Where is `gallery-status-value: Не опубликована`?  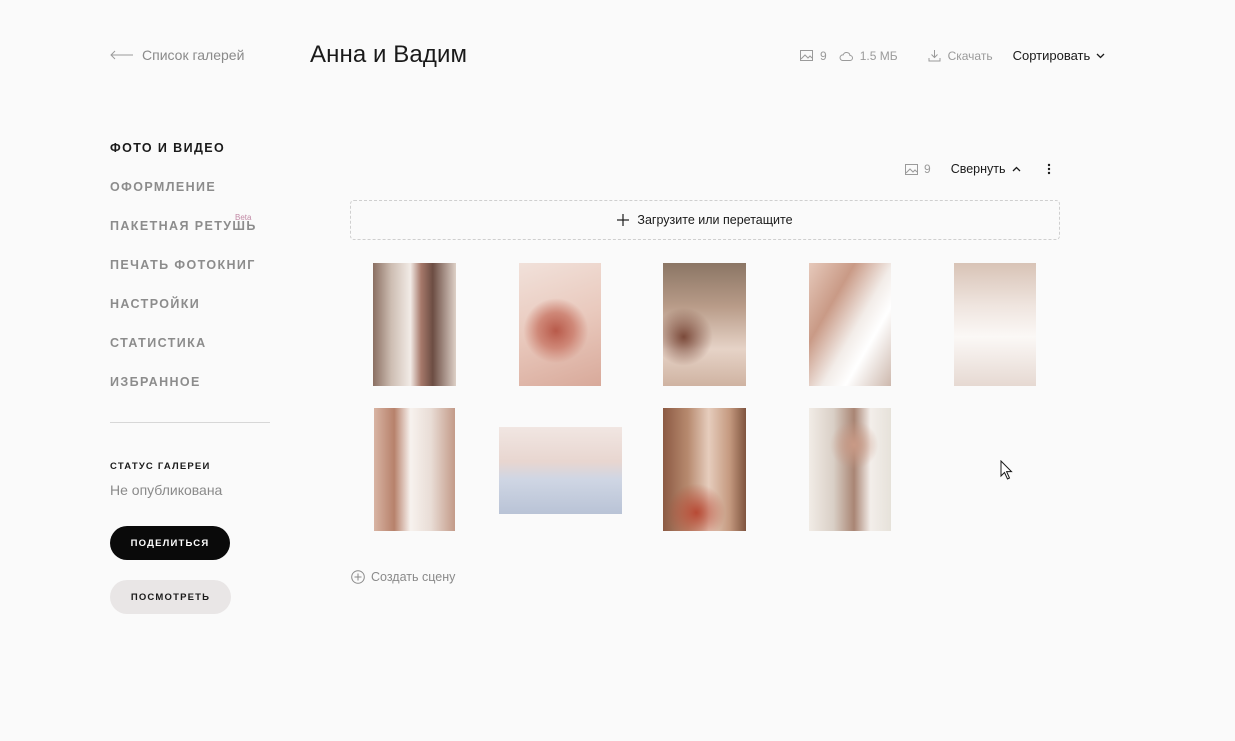 gallery-status-value: Не опубликована is located at coordinates (166, 490).